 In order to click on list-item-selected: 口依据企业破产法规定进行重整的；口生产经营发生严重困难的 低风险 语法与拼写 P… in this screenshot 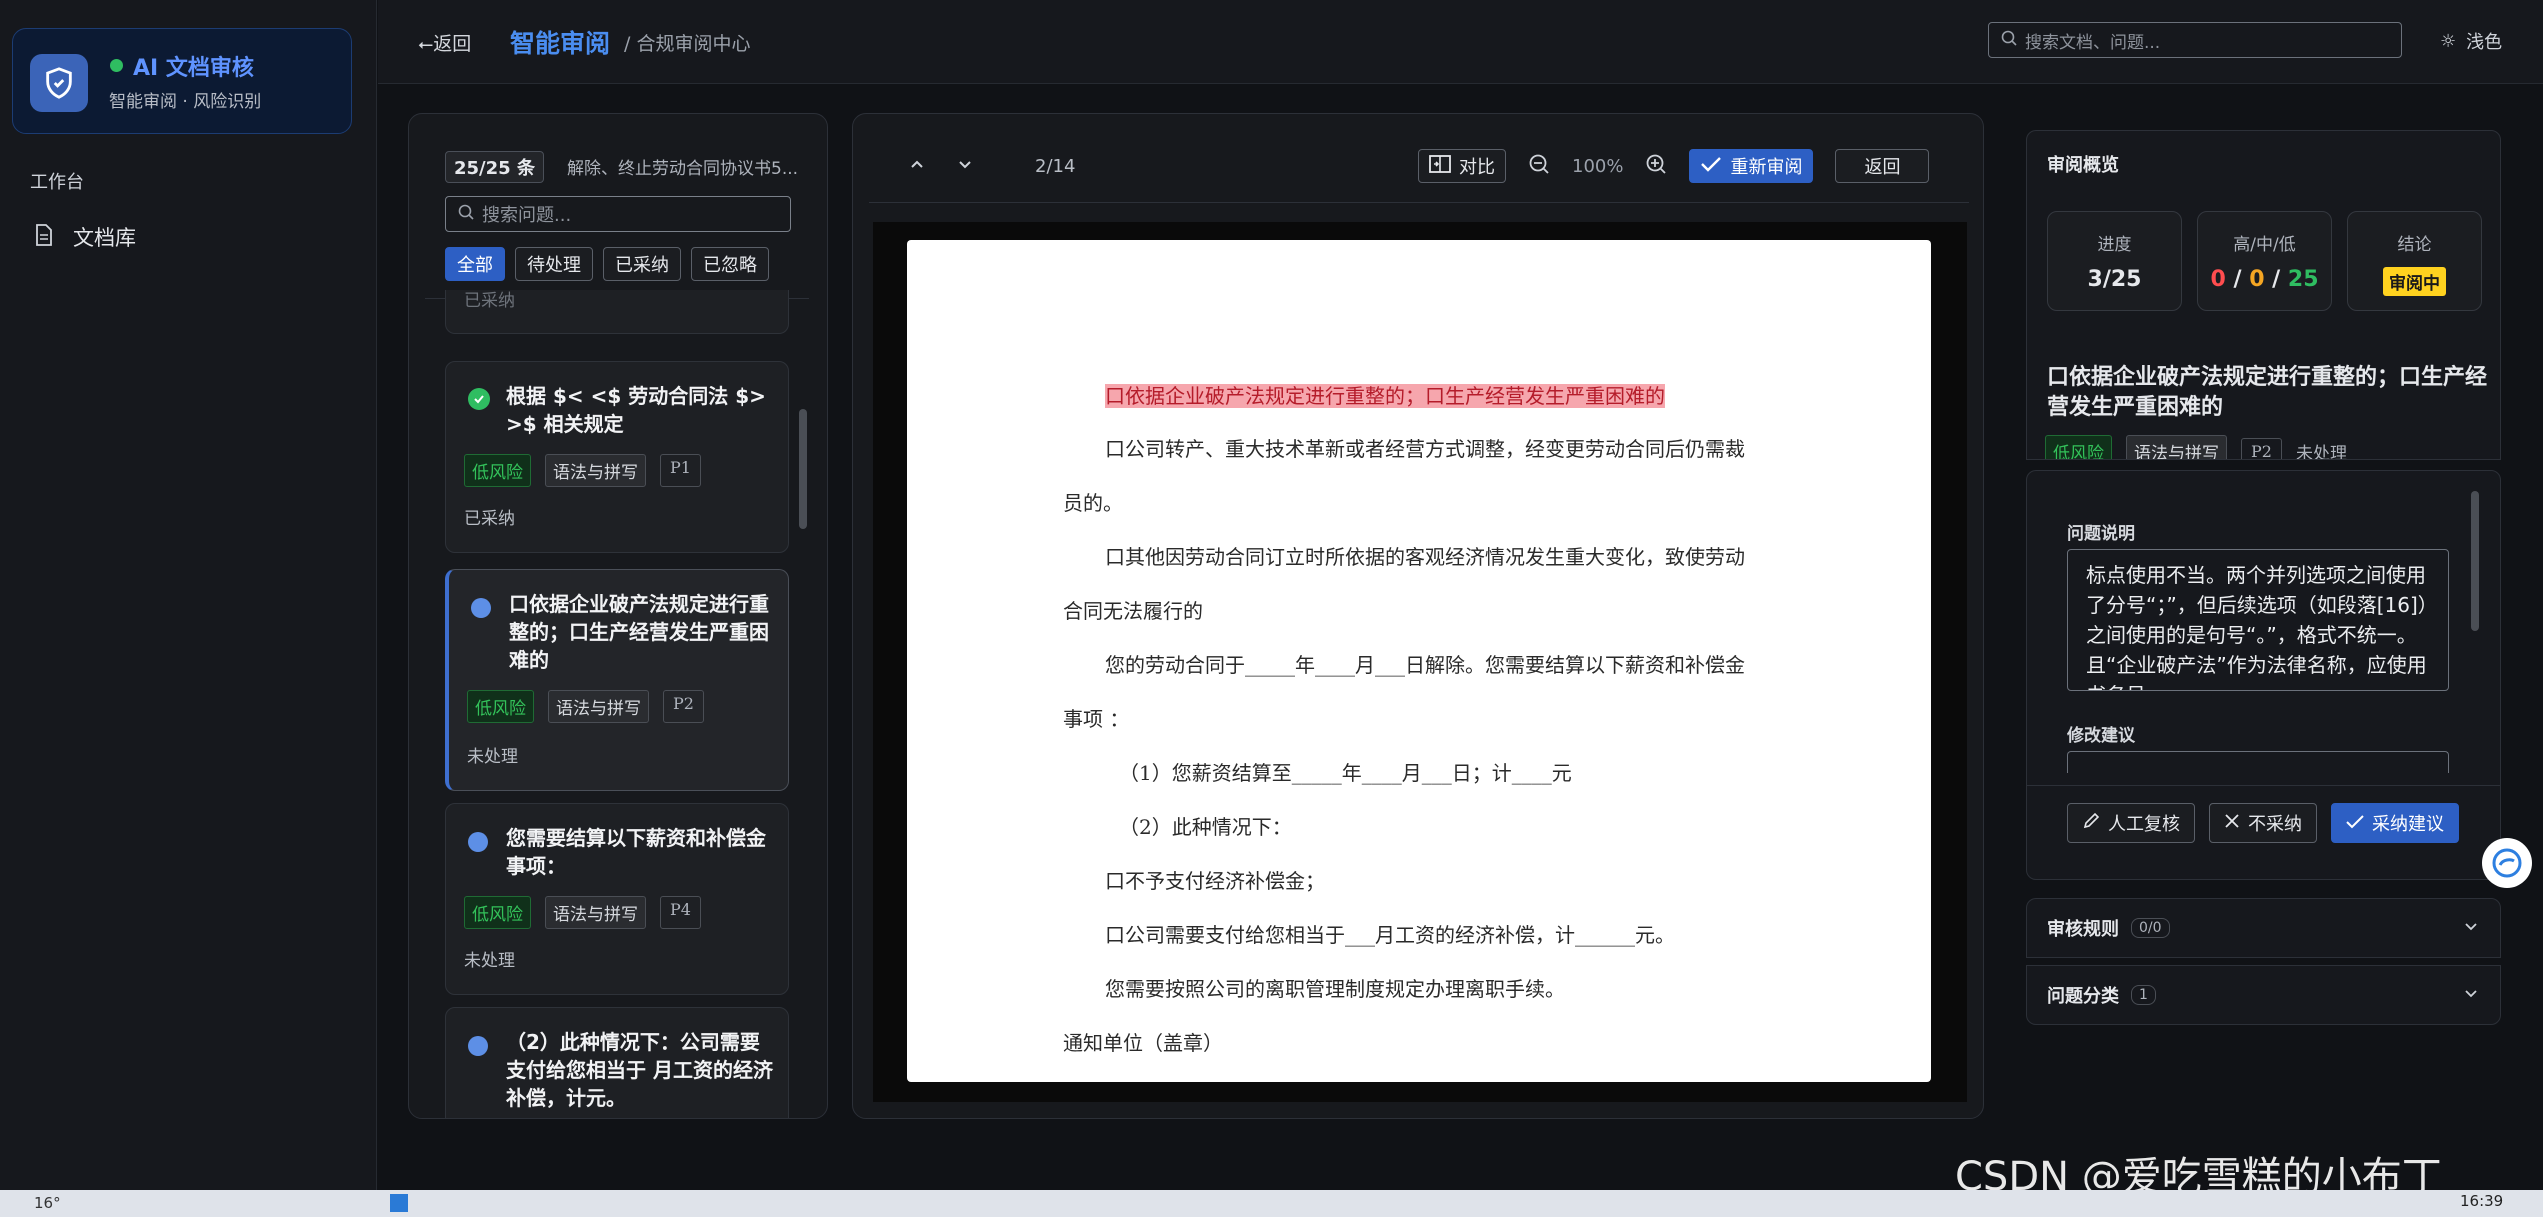, I will do `click(617, 680)`.